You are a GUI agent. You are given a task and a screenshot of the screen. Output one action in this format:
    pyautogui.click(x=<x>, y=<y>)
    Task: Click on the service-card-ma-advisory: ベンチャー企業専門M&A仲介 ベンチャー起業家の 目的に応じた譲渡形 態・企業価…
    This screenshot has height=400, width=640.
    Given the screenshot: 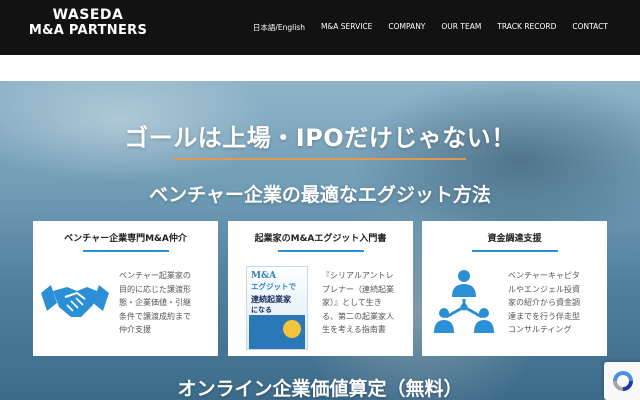 What is the action you would take?
    pyautogui.click(x=125, y=288)
    